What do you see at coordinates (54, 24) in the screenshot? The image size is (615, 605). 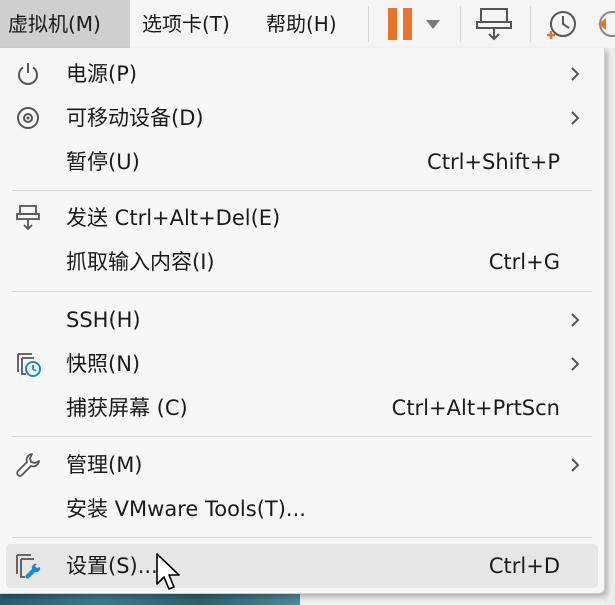 I see `menubar-item-vm-label: 虚拟机(M)` at bounding box center [54, 24].